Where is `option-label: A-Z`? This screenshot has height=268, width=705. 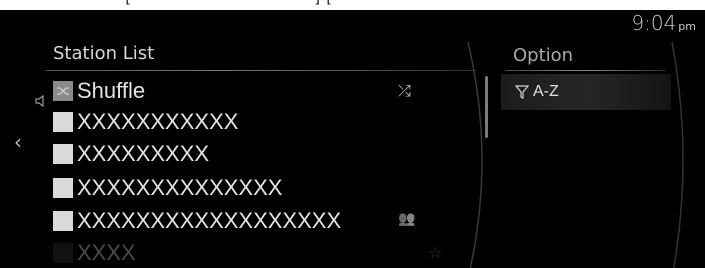 option-label: A-Z is located at coordinates (546, 91).